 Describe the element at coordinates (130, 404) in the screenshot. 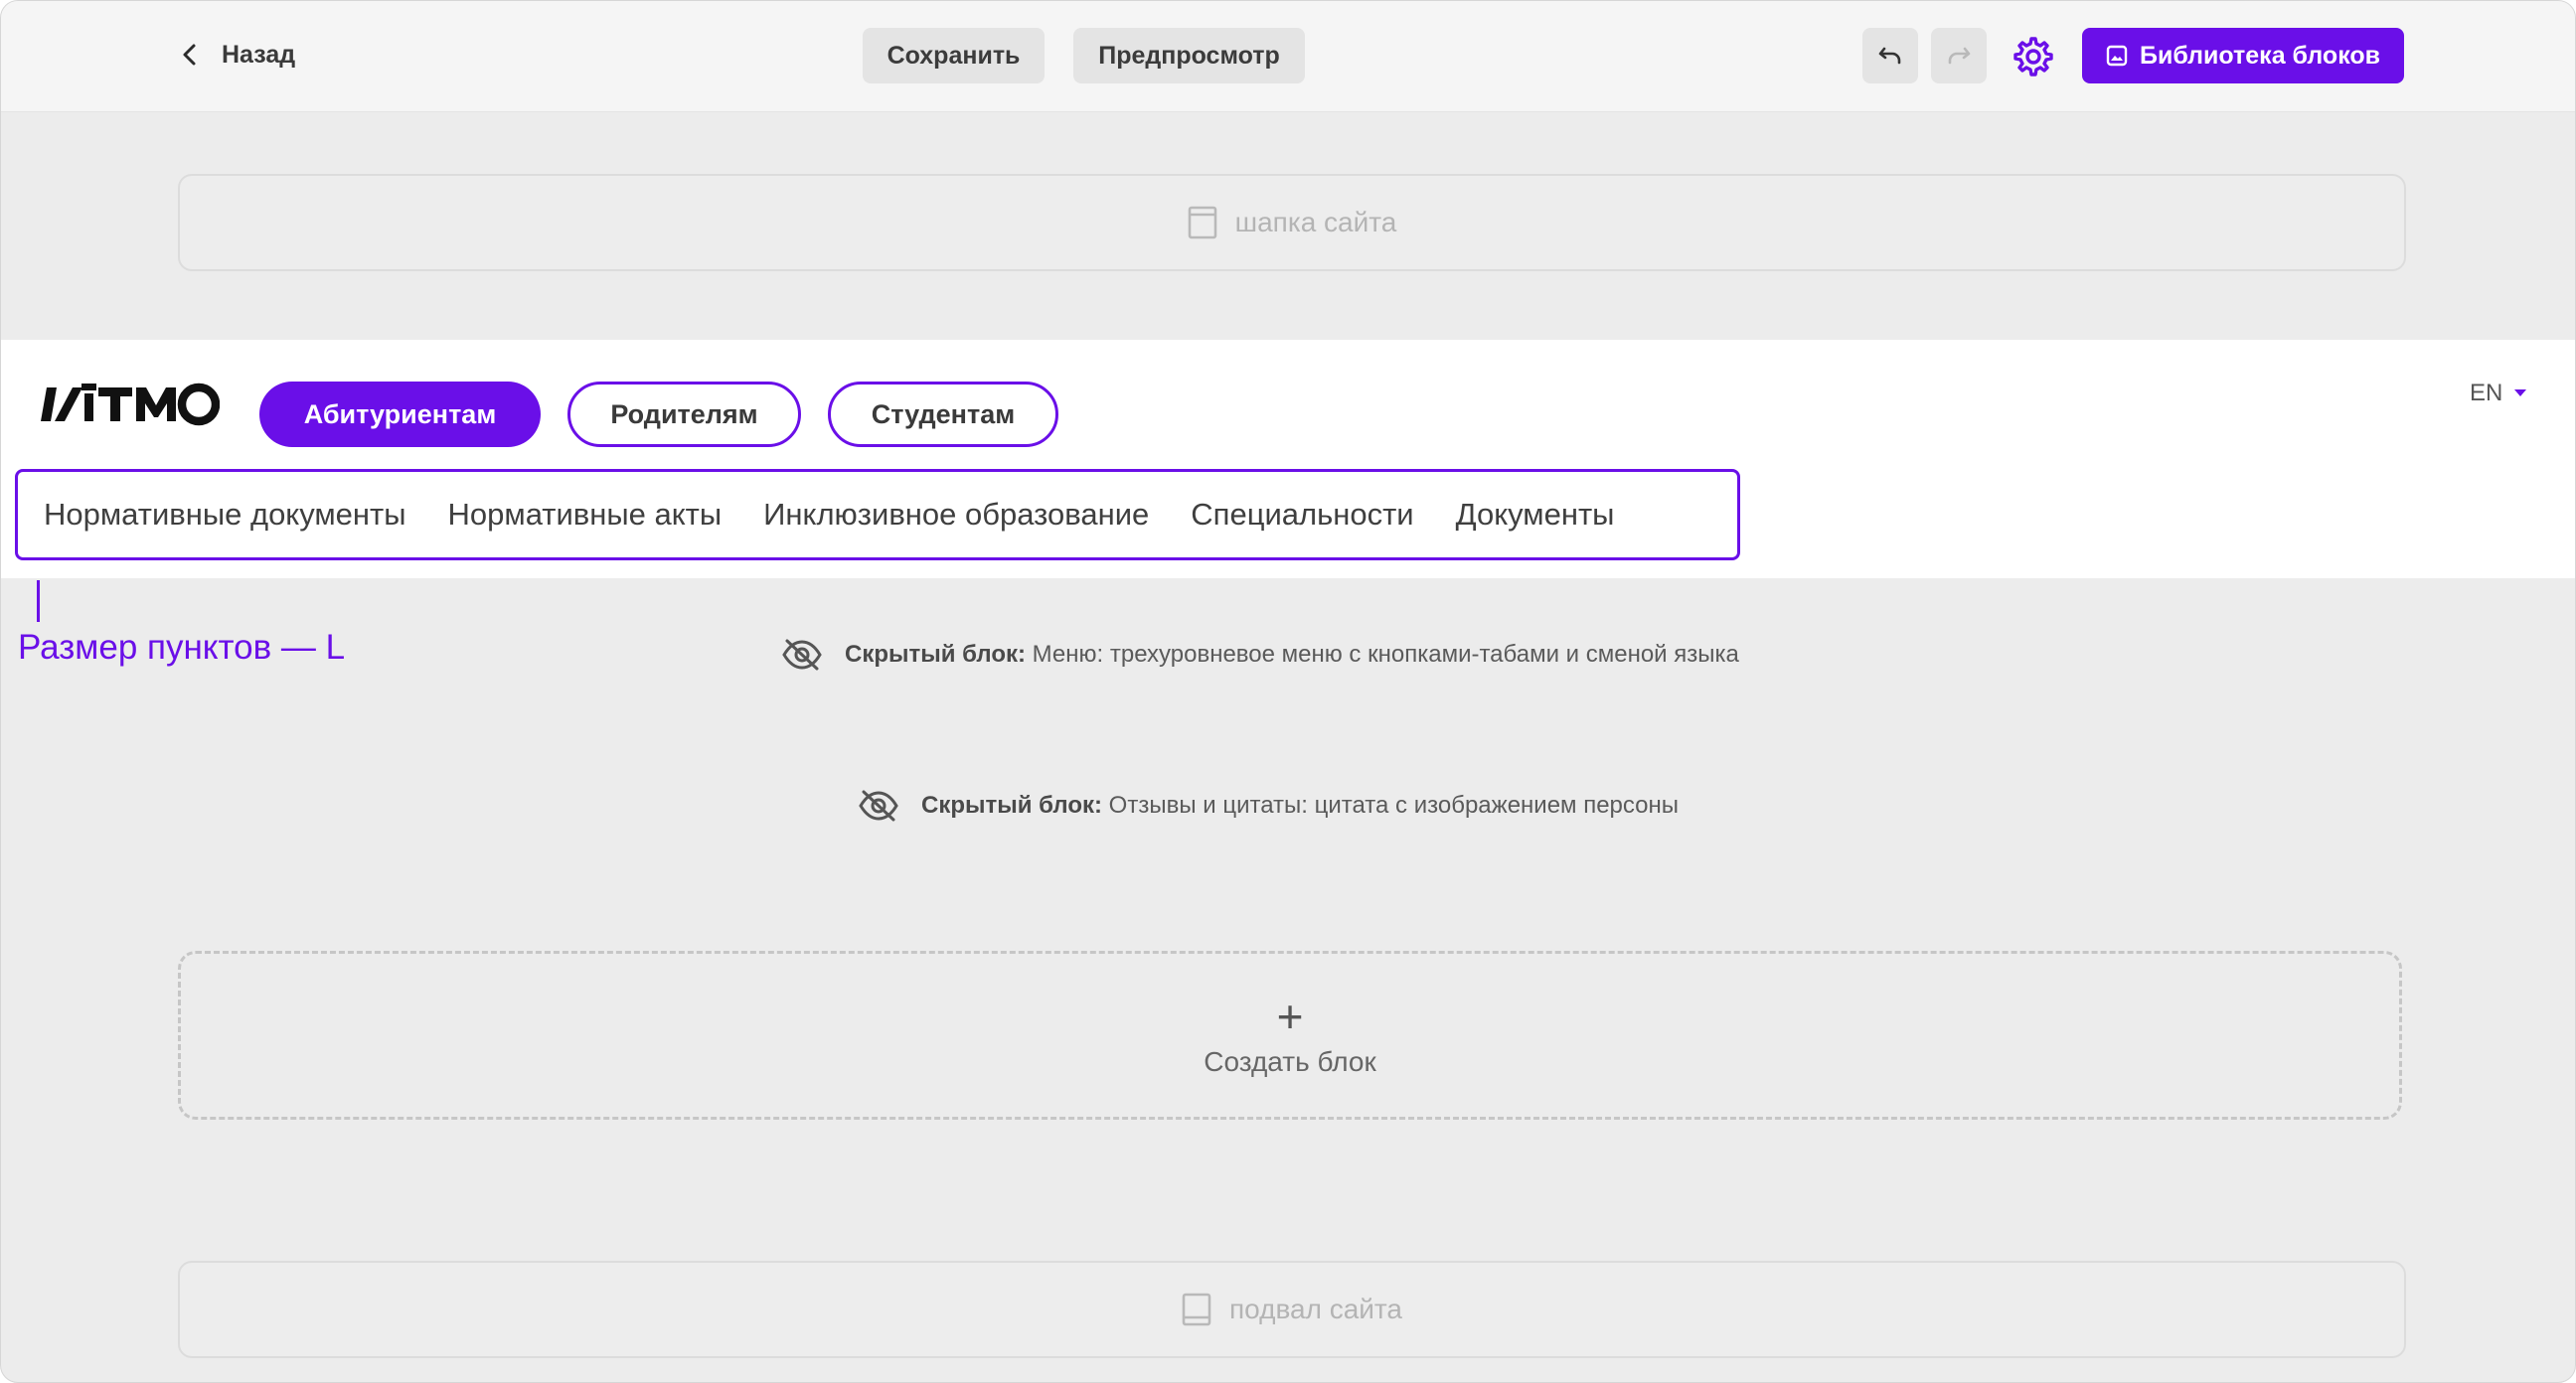

I see `itmo-logo` at that location.